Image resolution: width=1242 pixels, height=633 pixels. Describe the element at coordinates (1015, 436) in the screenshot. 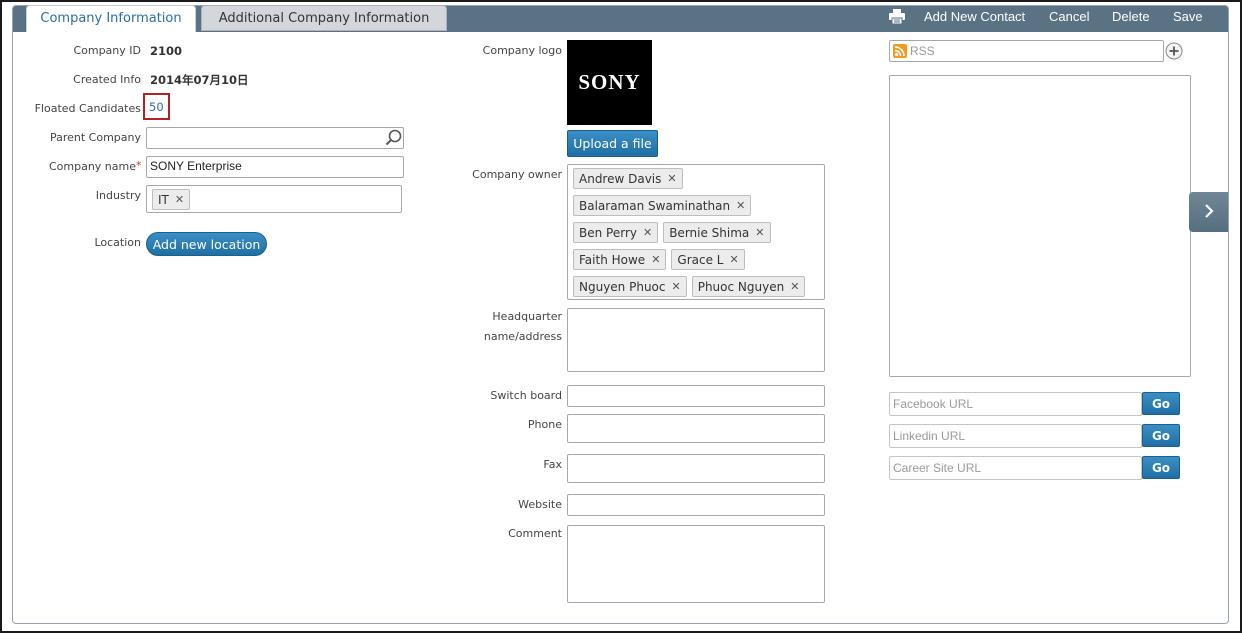

I see `linkedin-url-input` at that location.